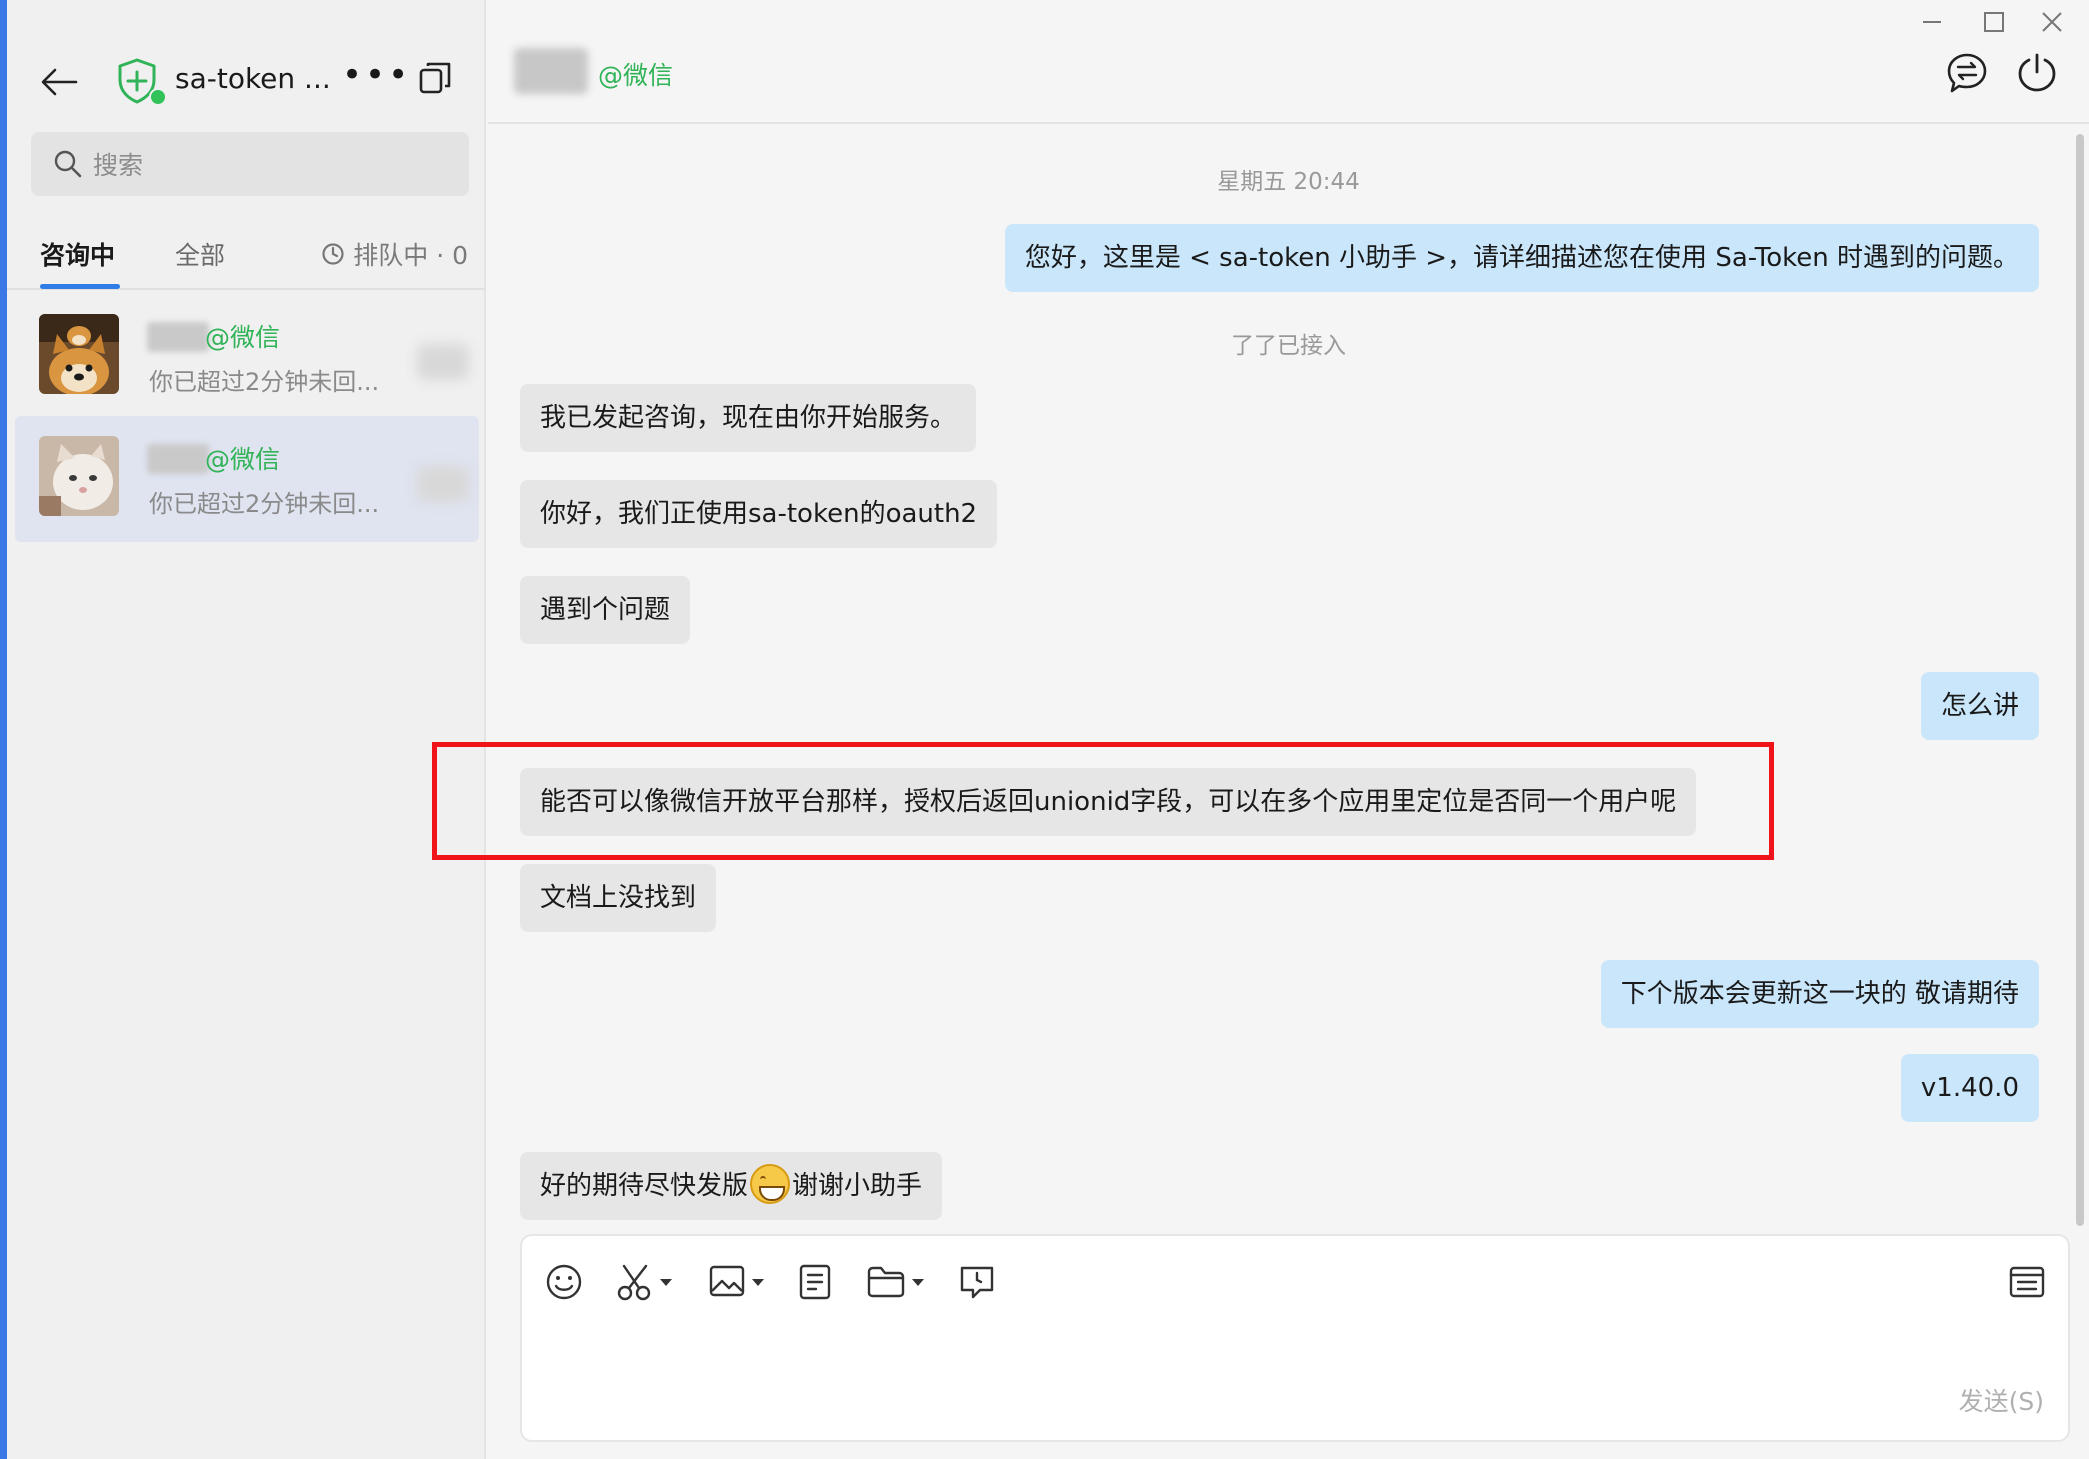 The height and width of the screenshot is (1459, 2089). I want to click on image-icon, so click(727, 1282).